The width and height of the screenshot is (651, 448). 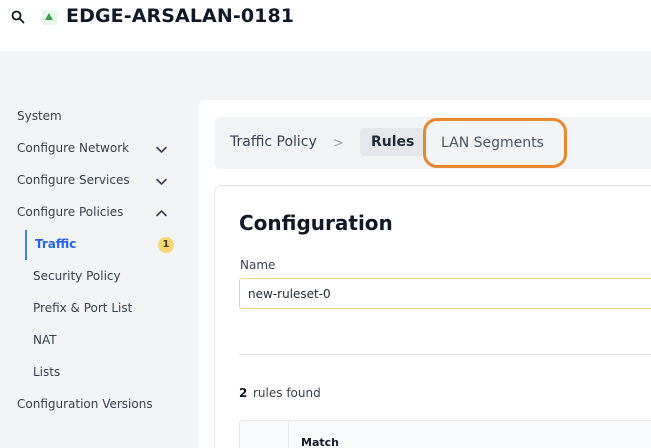 What do you see at coordinates (45, 340) in the screenshot?
I see `sidebar-item-nat: NAT` at bounding box center [45, 340].